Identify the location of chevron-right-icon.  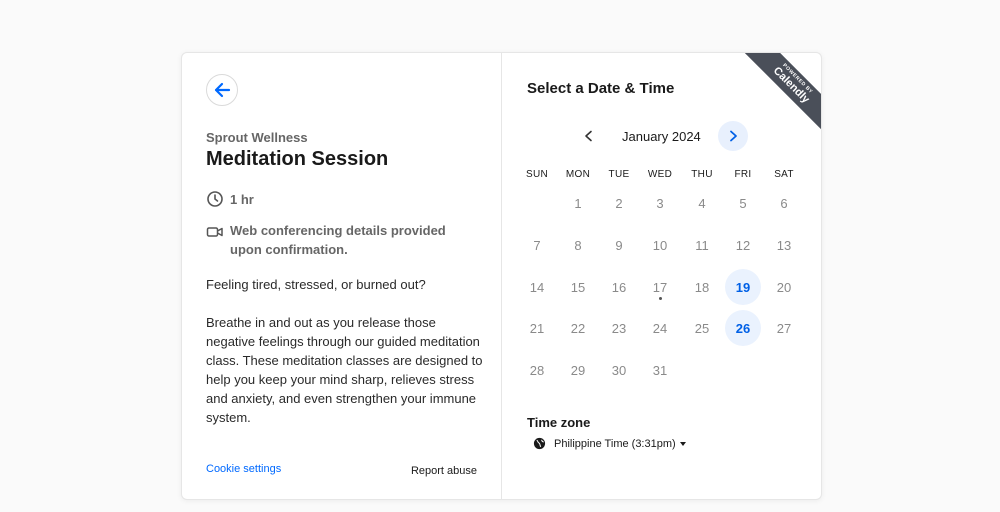
(733, 136).